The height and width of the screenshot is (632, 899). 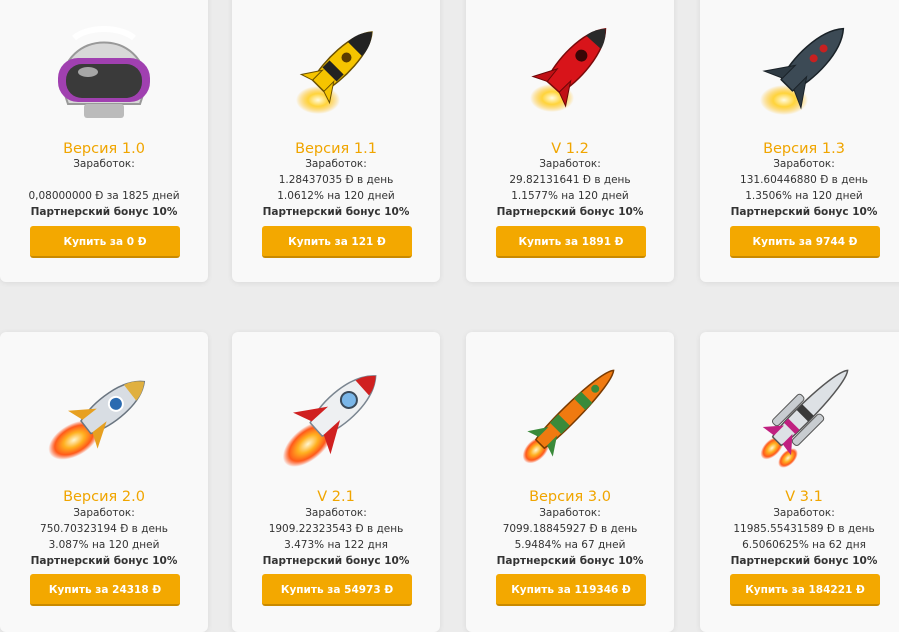 I want to click on earnings-daily: 1.28437035 Ð в день, so click(x=336, y=180).